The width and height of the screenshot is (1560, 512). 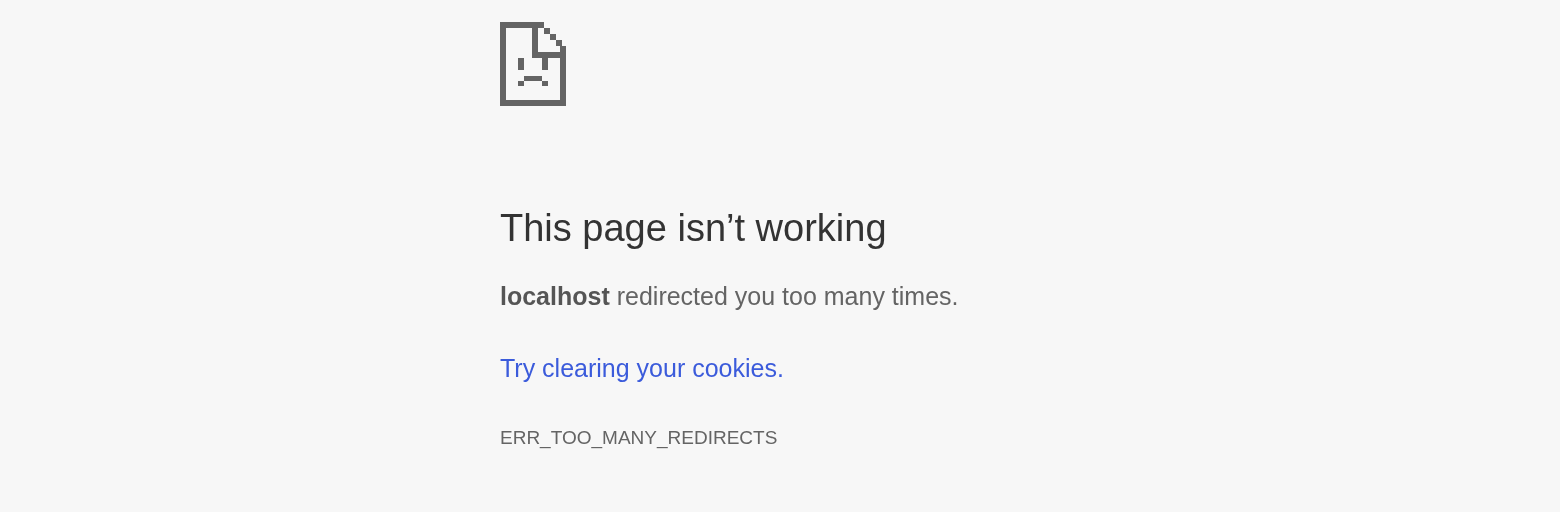 I want to click on clear-cookies-link: Try clearing your cookies., so click(x=642, y=368).